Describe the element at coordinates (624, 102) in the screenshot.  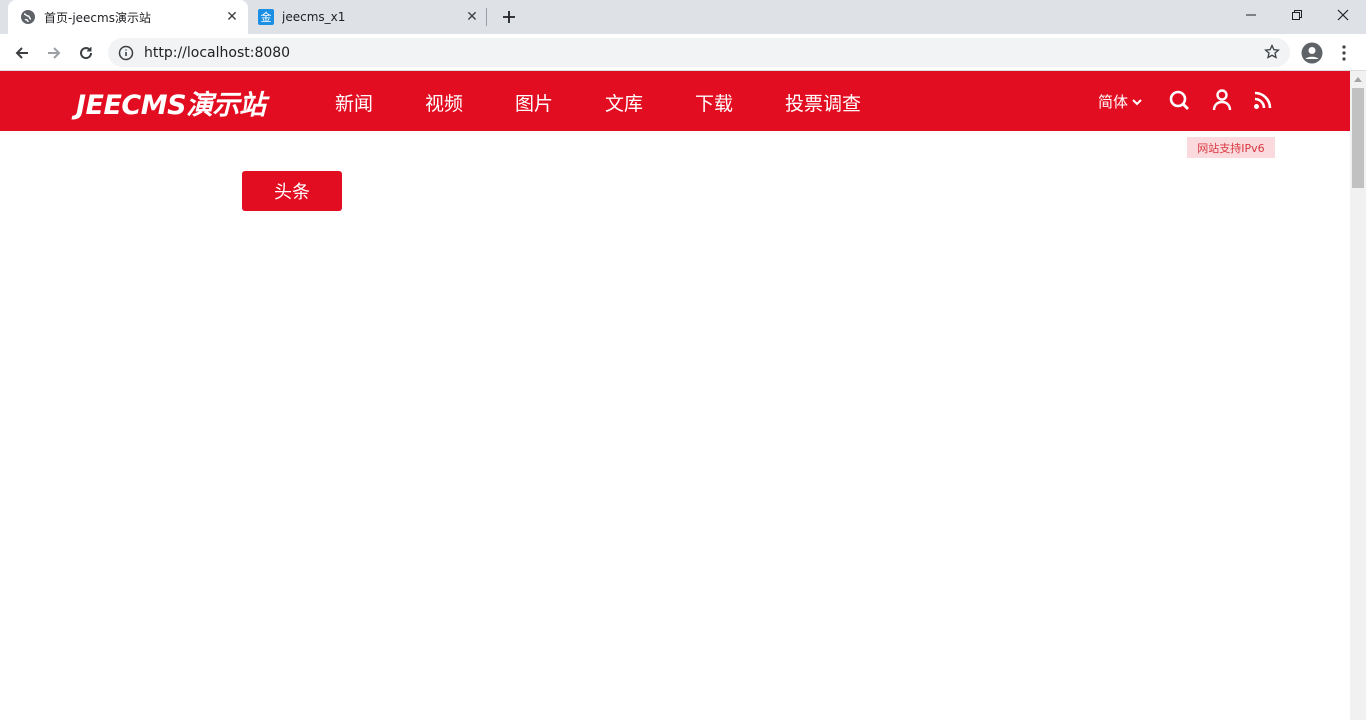
I see `nav-item-library: 文库` at that location.